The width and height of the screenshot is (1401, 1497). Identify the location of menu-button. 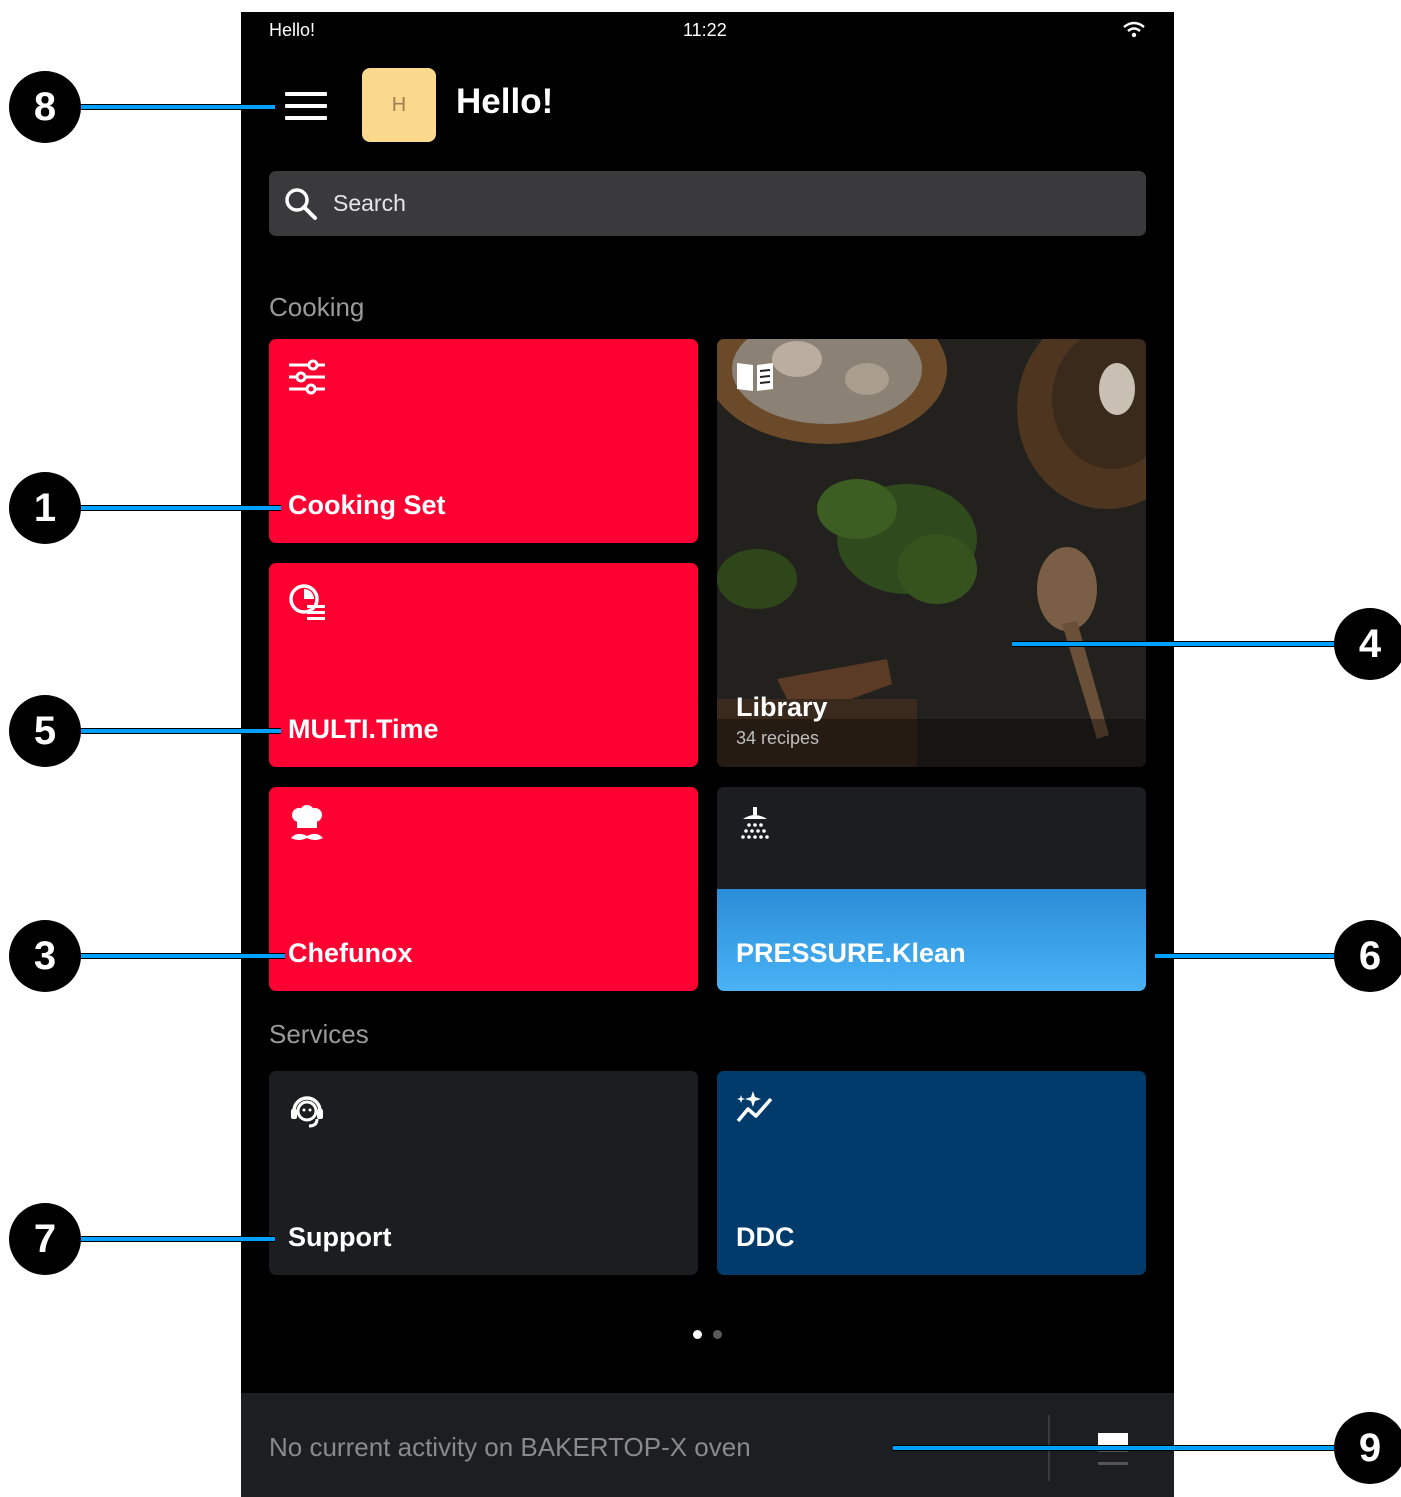
(306, 107).